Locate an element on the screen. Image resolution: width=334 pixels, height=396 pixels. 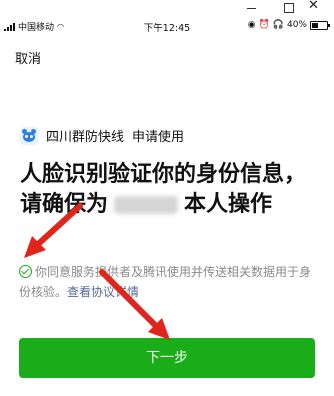
minimize-button is located at coordinates (250, 8).